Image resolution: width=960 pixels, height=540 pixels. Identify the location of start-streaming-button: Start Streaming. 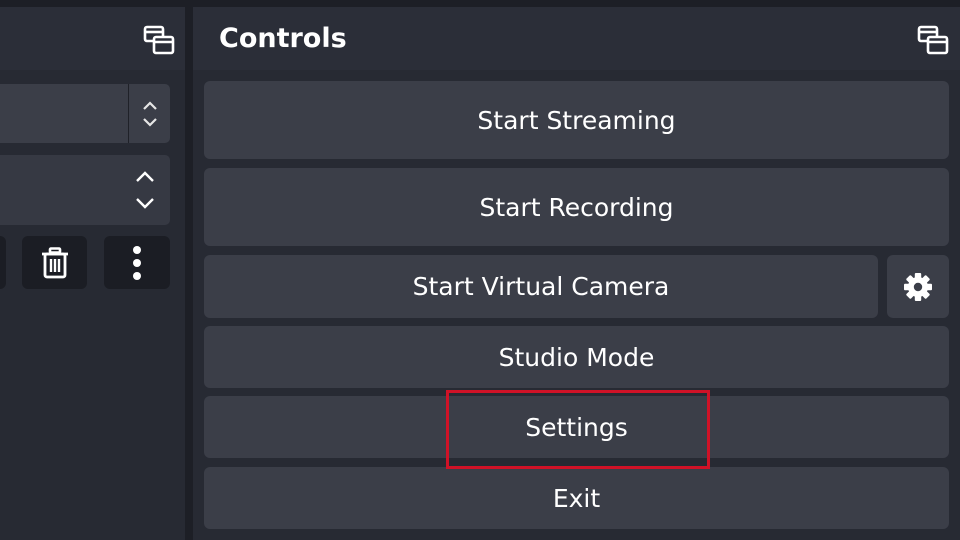
(576, 120).